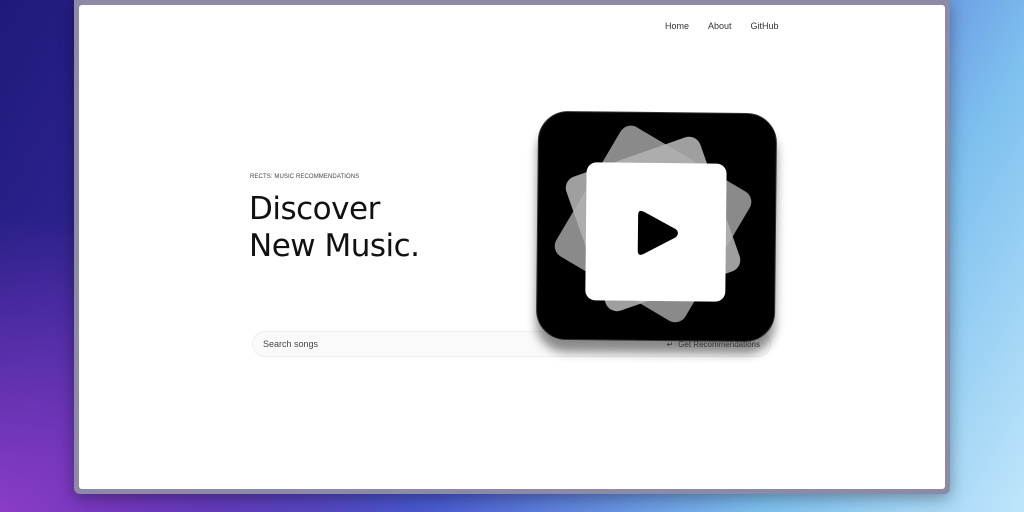 The width and height of the screenshot is (1024, 512). I want to click on nav-about: About, so click(720, 26).